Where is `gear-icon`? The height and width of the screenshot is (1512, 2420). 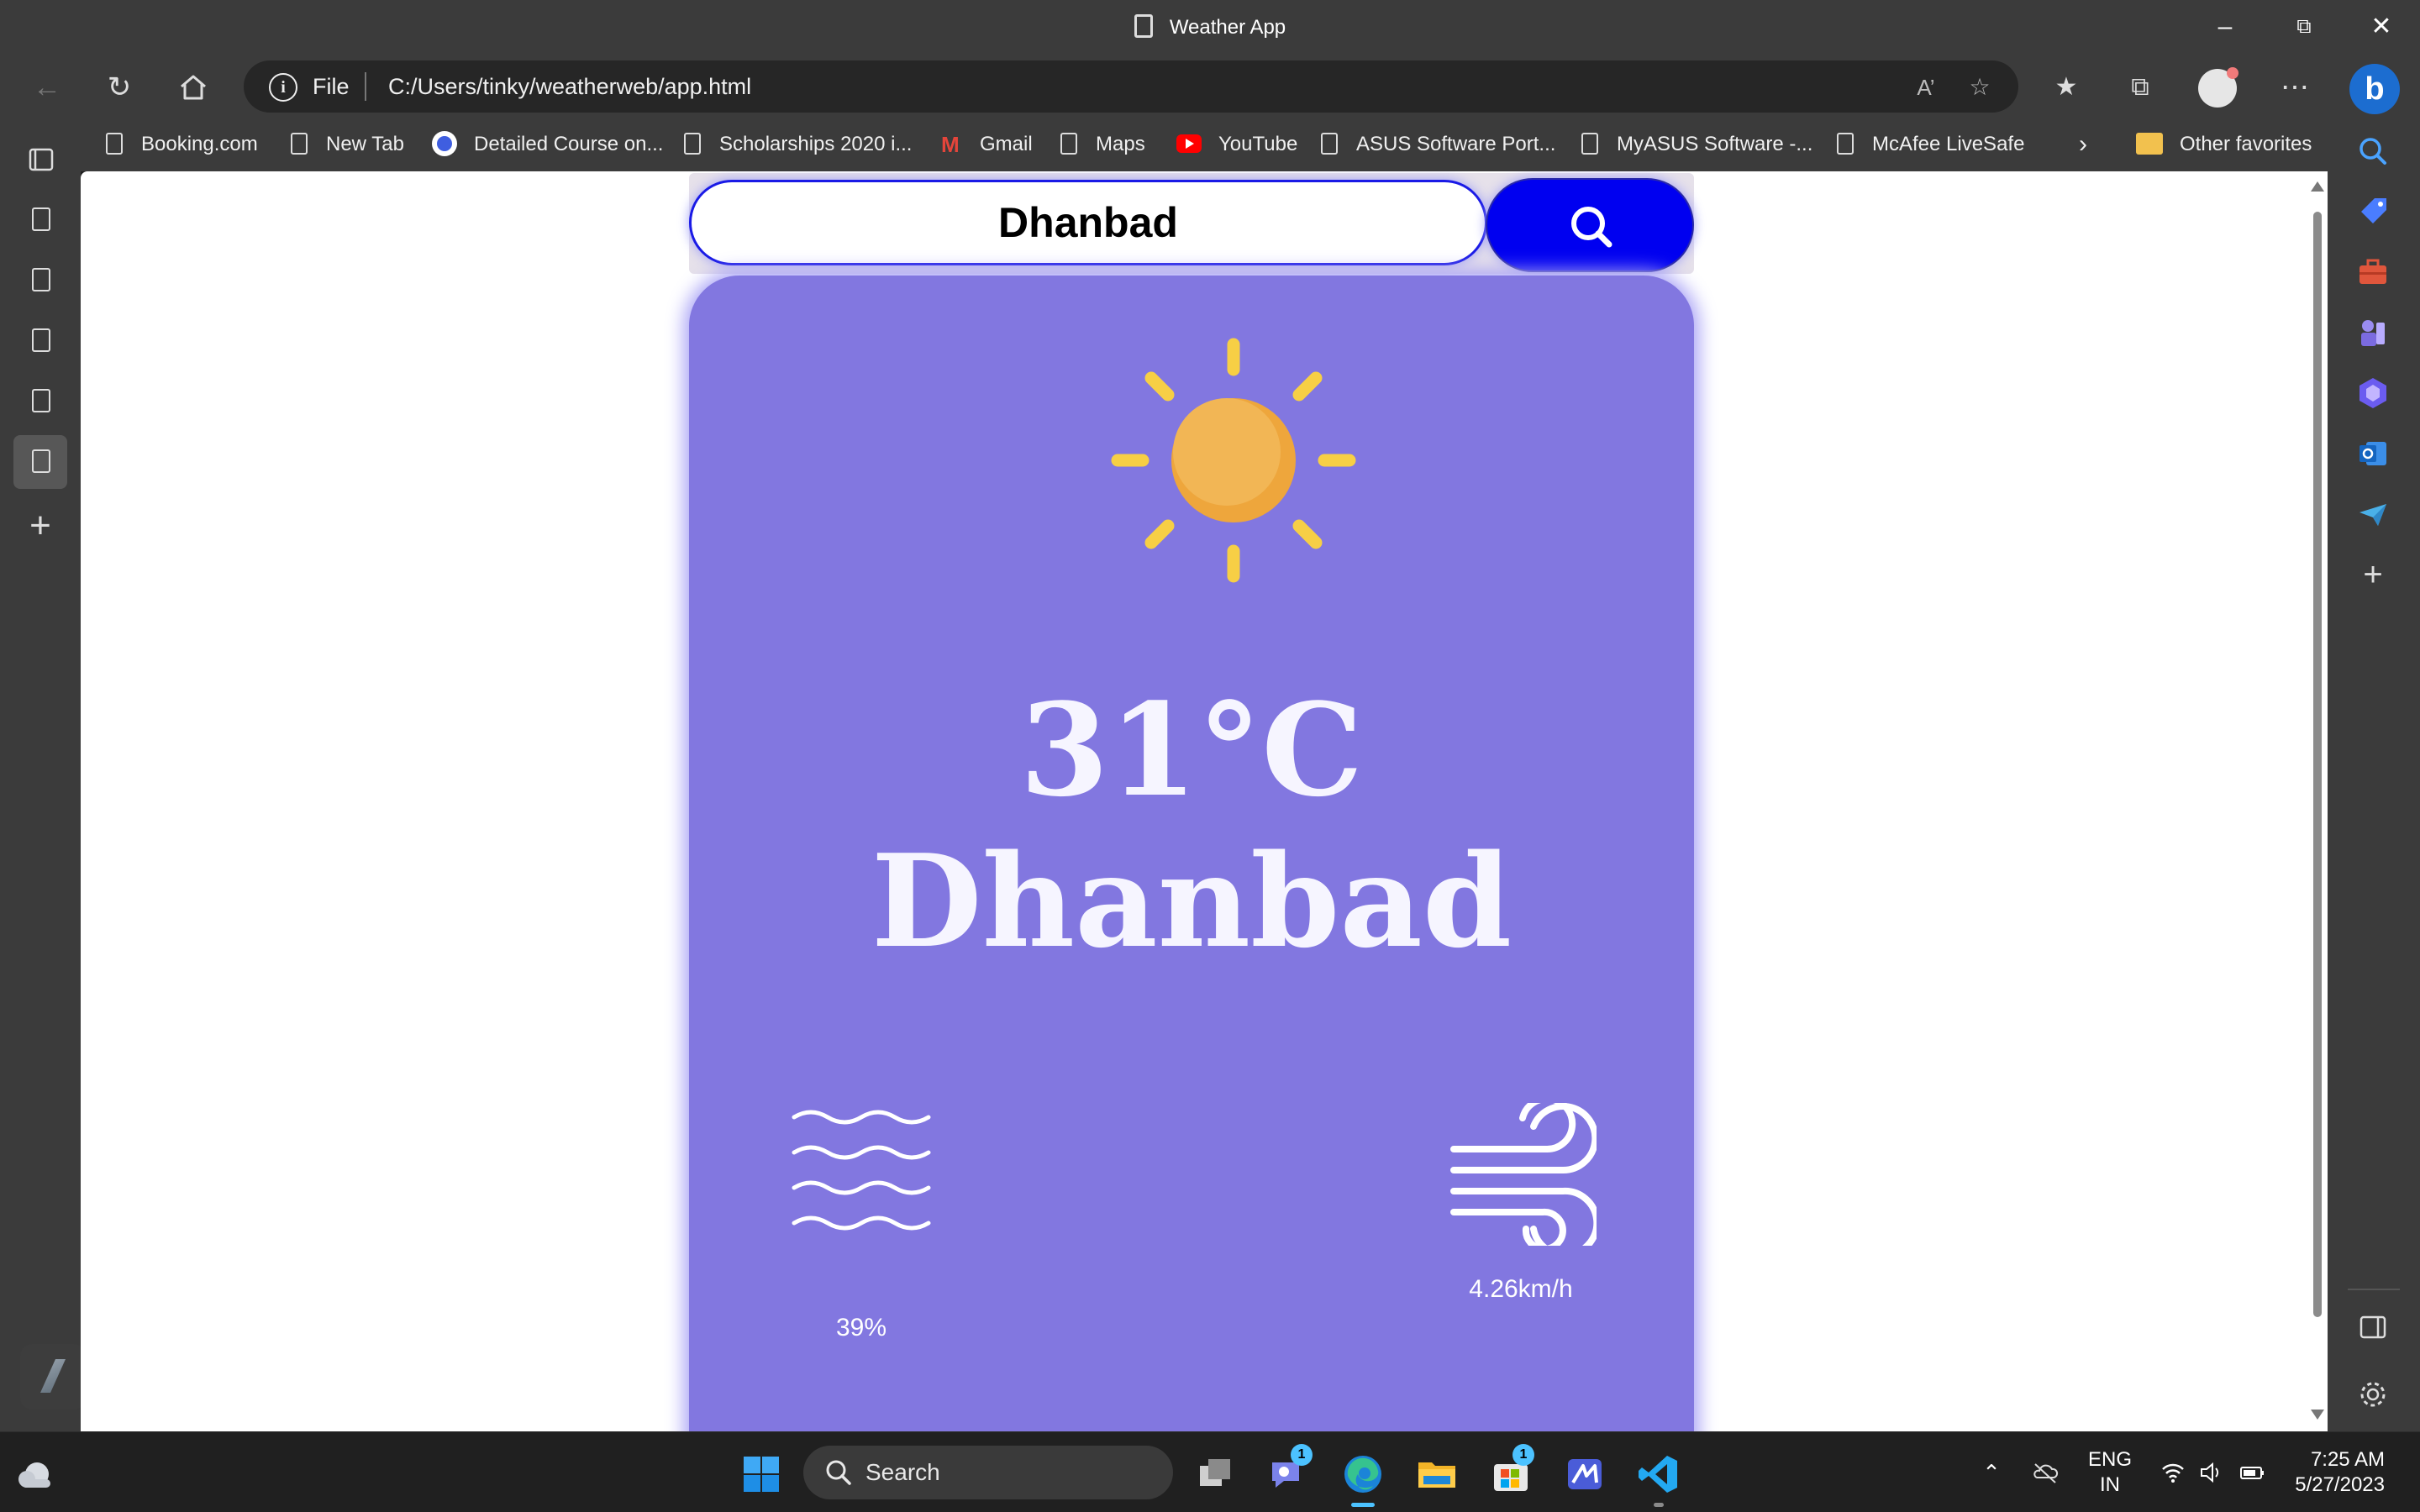 gear-icon is located at coordinates (2373, 1394).